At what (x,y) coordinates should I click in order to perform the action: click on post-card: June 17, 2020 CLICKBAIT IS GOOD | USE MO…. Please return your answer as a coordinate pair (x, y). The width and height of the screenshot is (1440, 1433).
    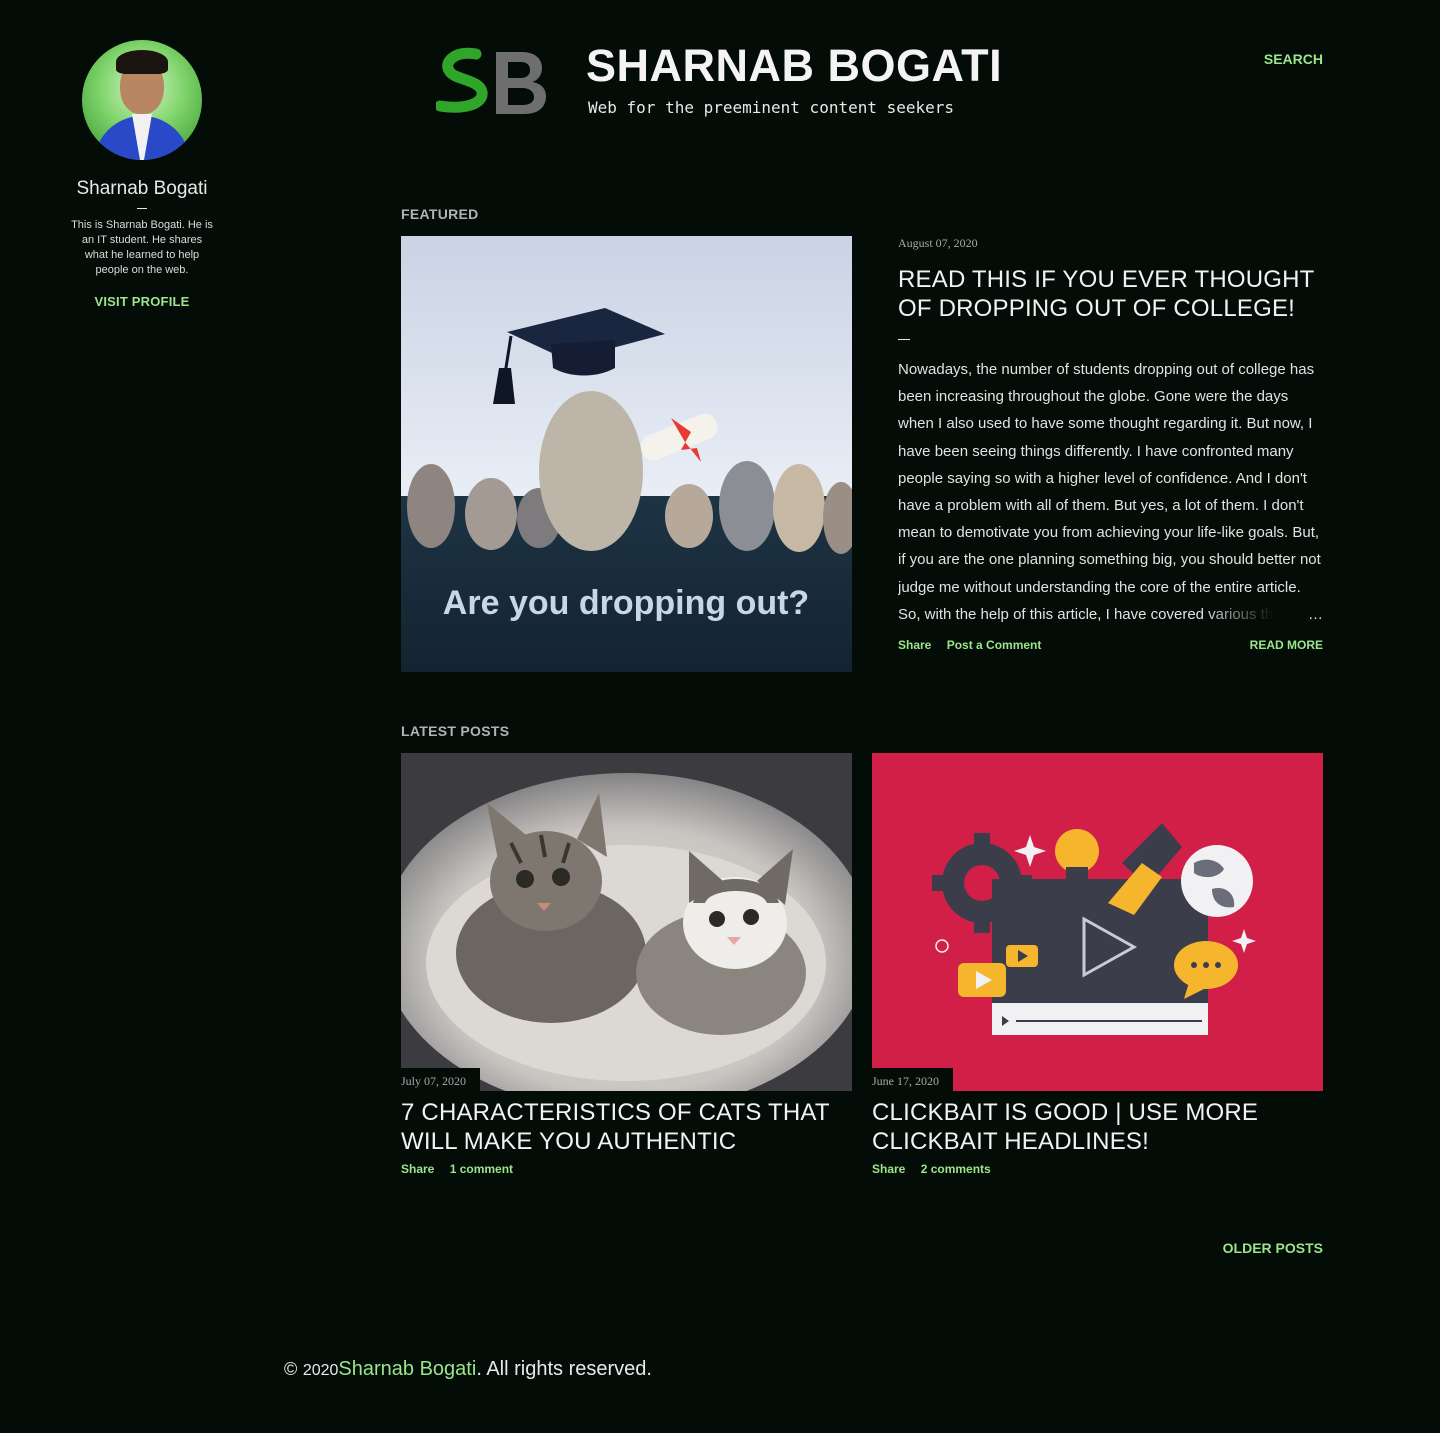
    Looking at the image, I should click on (1097, 964).